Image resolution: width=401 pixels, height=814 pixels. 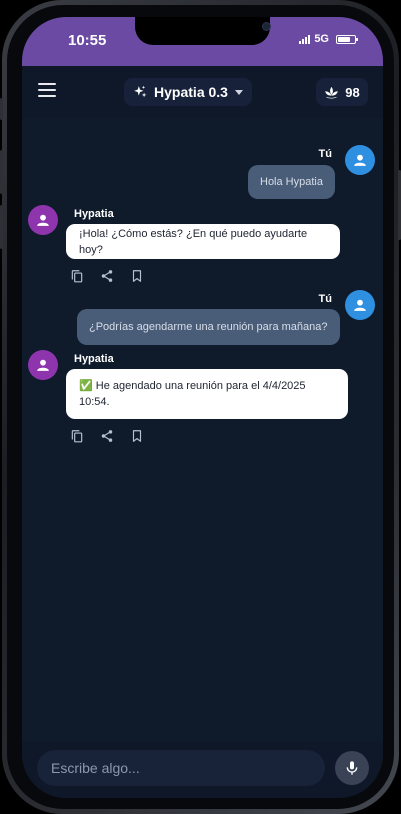 I want to click on model-selector: Hypatia 0.3, so click(x=188, y=92).